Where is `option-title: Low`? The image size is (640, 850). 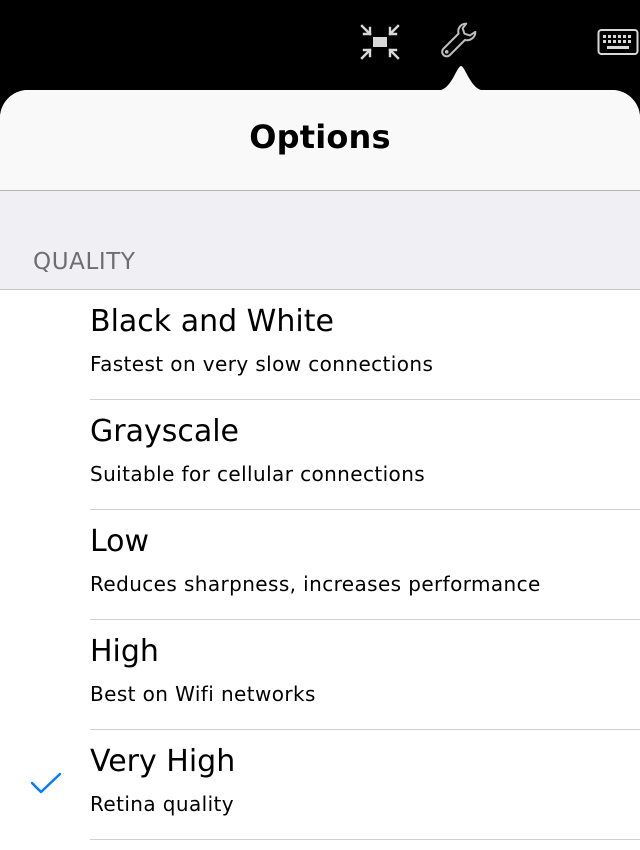
option-title: Low is located at coordinates (120, 541).